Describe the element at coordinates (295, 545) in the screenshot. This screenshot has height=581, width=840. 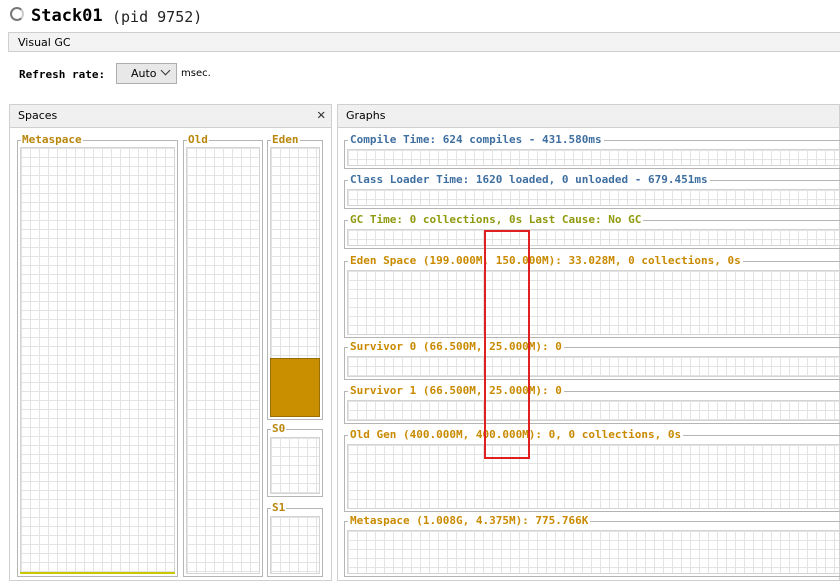
I see `s1-grid` at that location.